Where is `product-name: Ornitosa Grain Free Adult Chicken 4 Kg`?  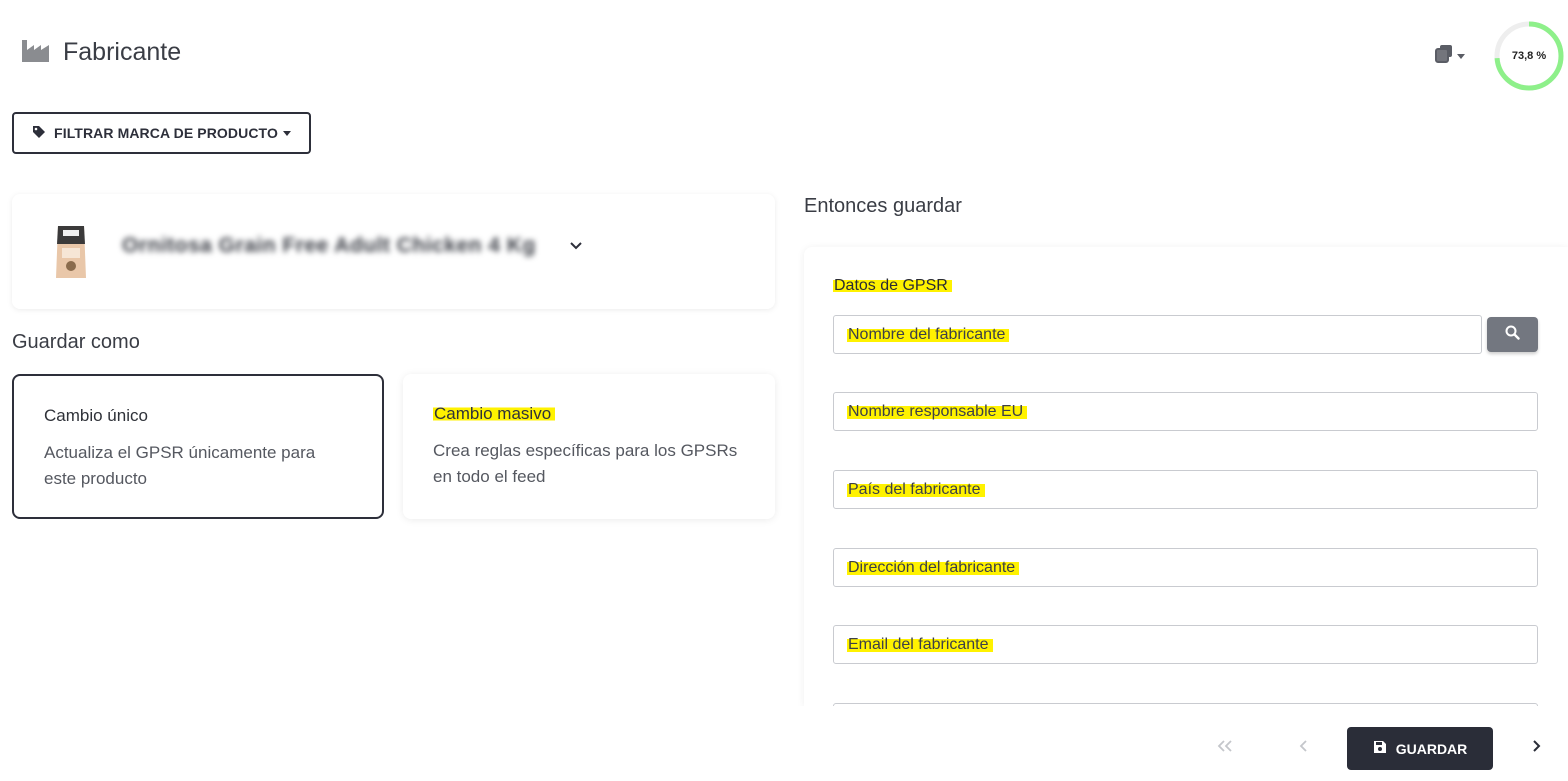 product-name: Ornitosa Grain Free Adult Chicken 4 Kg is located at coordinates (329, 245).